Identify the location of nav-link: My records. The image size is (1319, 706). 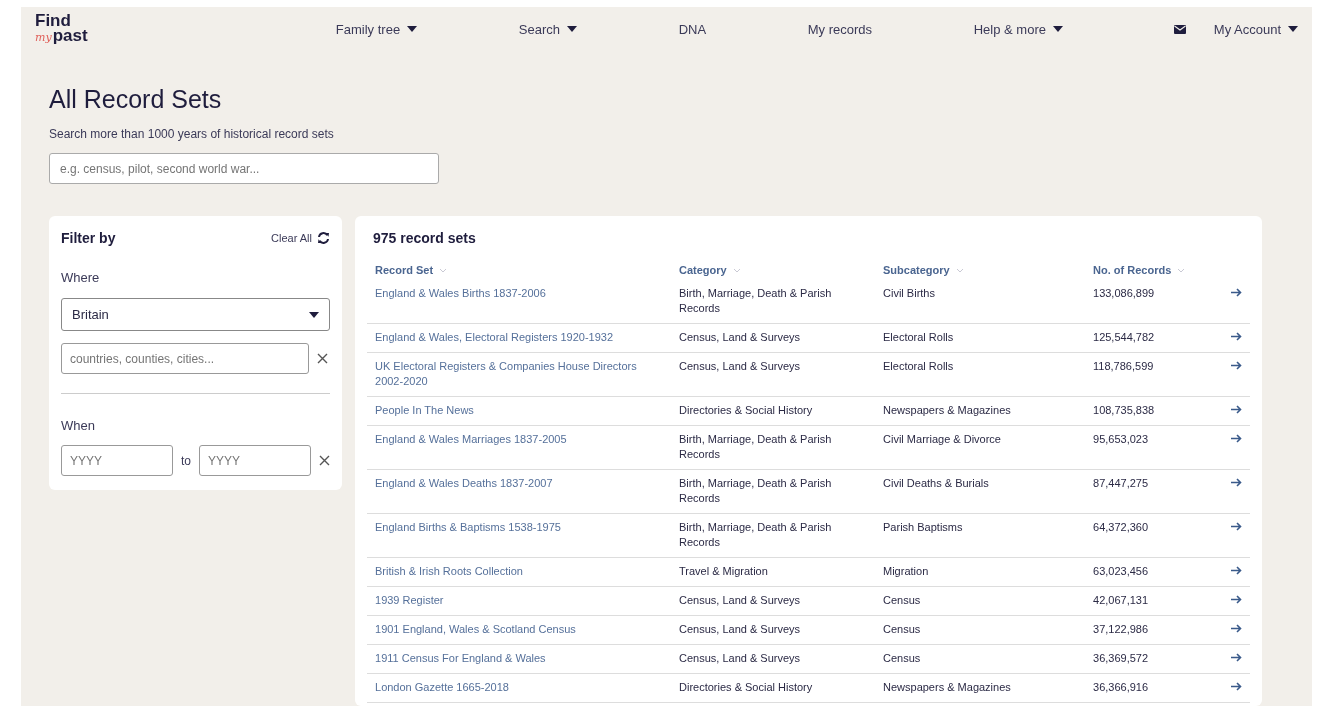
(840, 29).